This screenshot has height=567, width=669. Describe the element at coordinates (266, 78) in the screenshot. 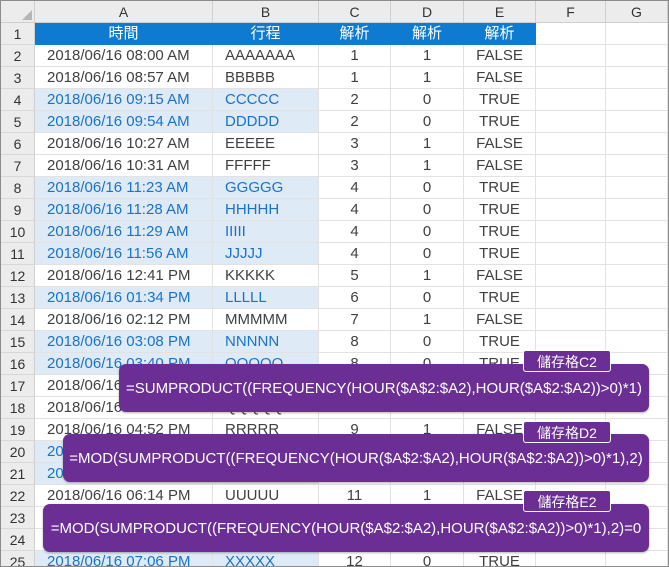

I see `cell-itinerary: BBBBB` at that location.